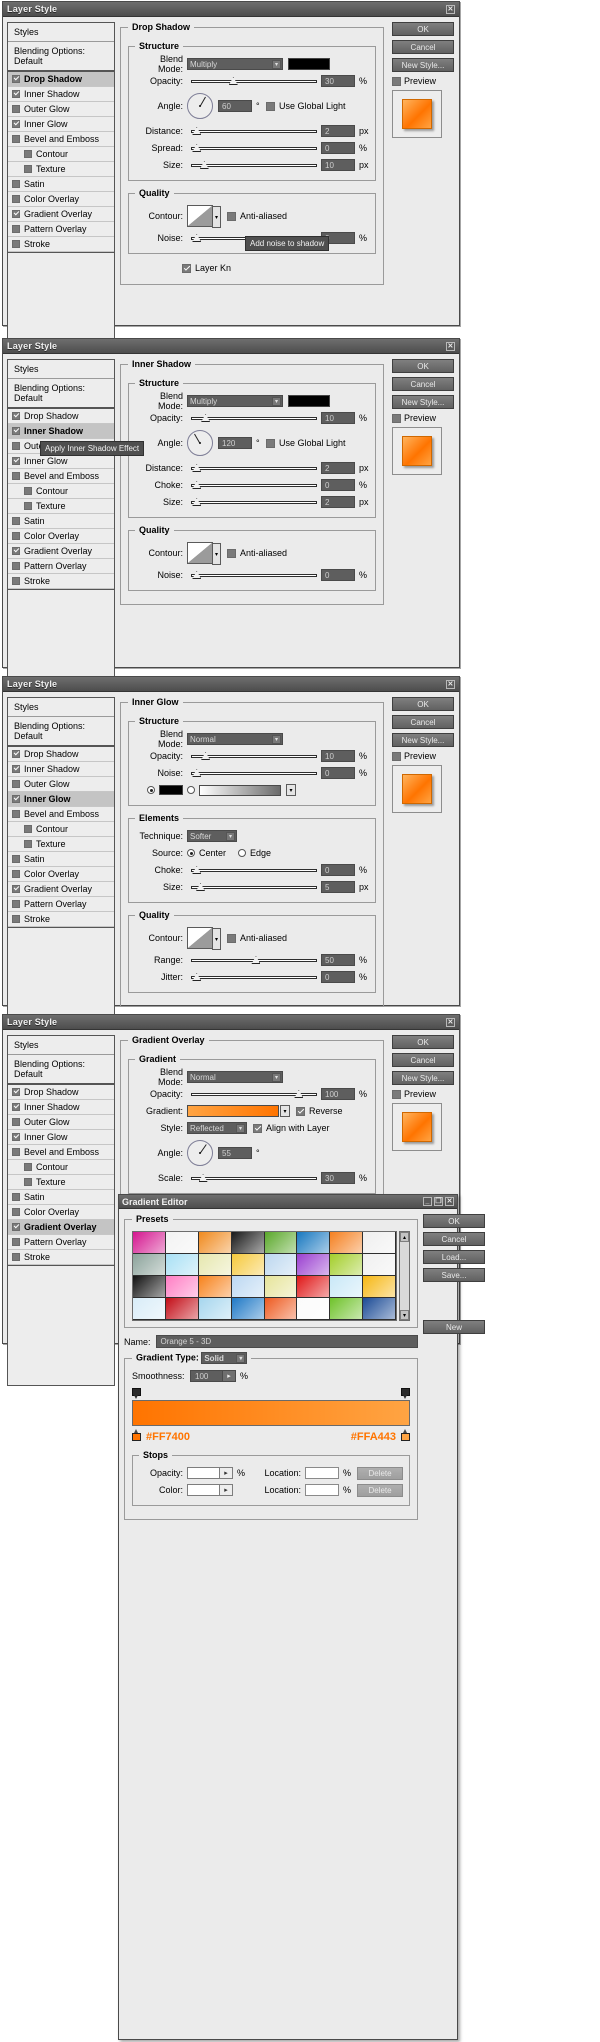  I want to click on distance-input: 2, so click(338, 468).